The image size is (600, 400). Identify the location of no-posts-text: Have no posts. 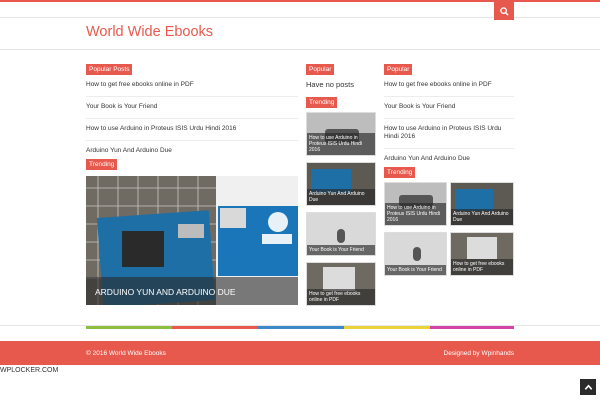
(330, 84).